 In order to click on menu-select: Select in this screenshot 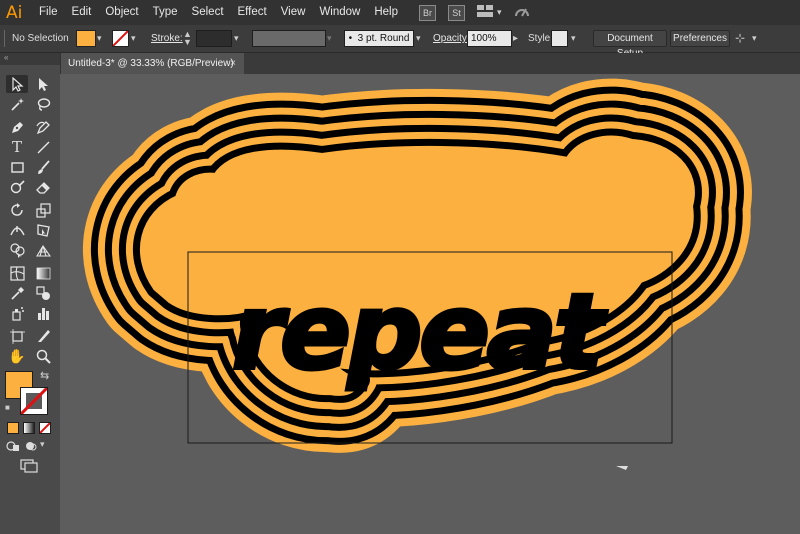, I will do `click(208, 12)`.